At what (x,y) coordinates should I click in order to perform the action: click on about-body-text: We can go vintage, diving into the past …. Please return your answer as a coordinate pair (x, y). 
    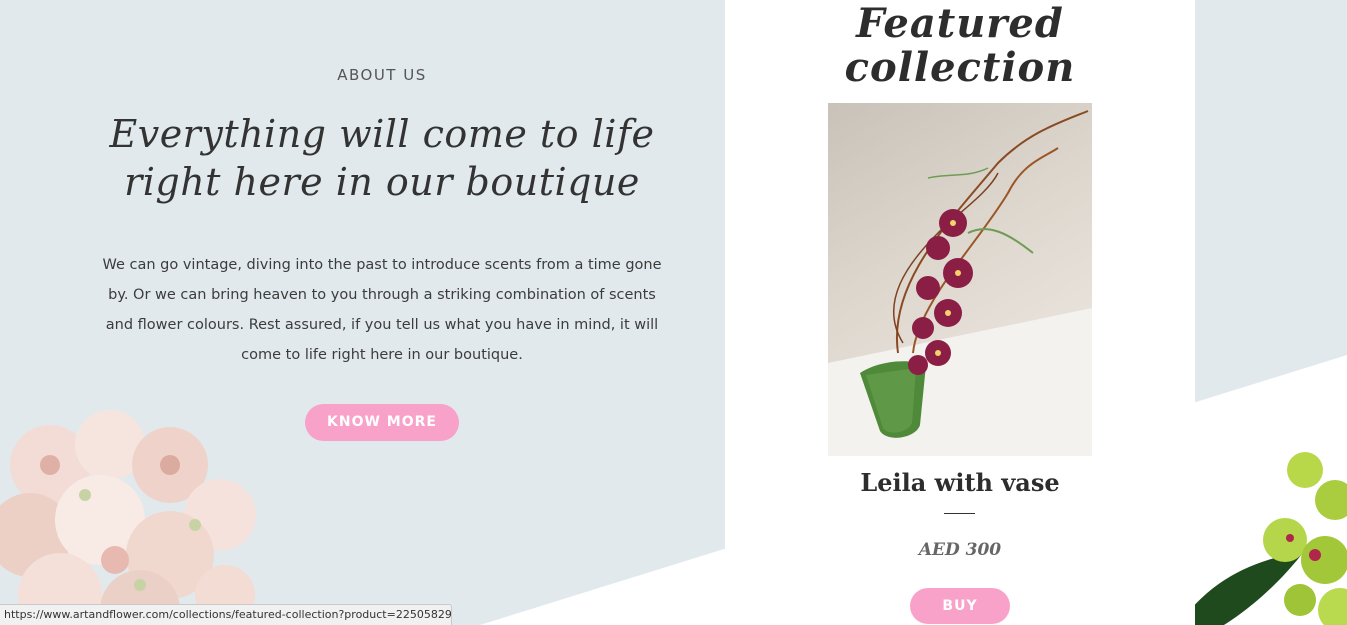
    Looking at the image, I should click on (382, 310).